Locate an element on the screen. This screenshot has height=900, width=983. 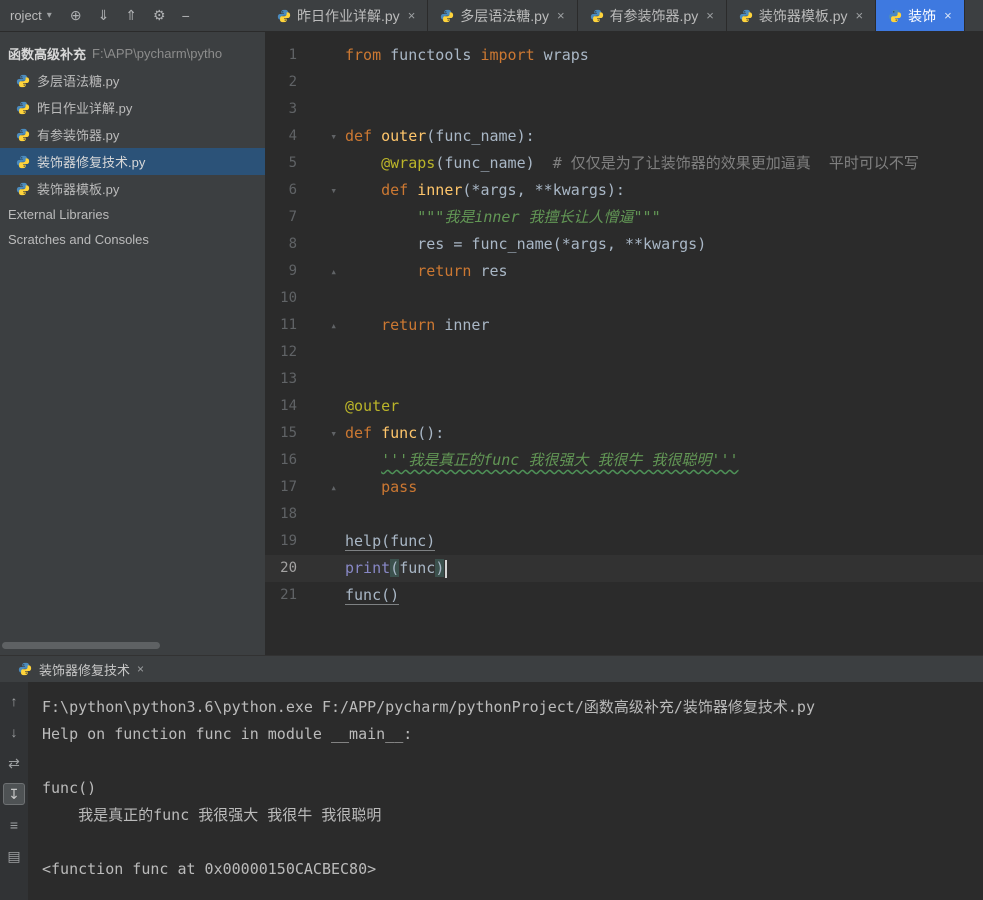
expand-all-icon: ⇑ is located at coordinates (131, 15).